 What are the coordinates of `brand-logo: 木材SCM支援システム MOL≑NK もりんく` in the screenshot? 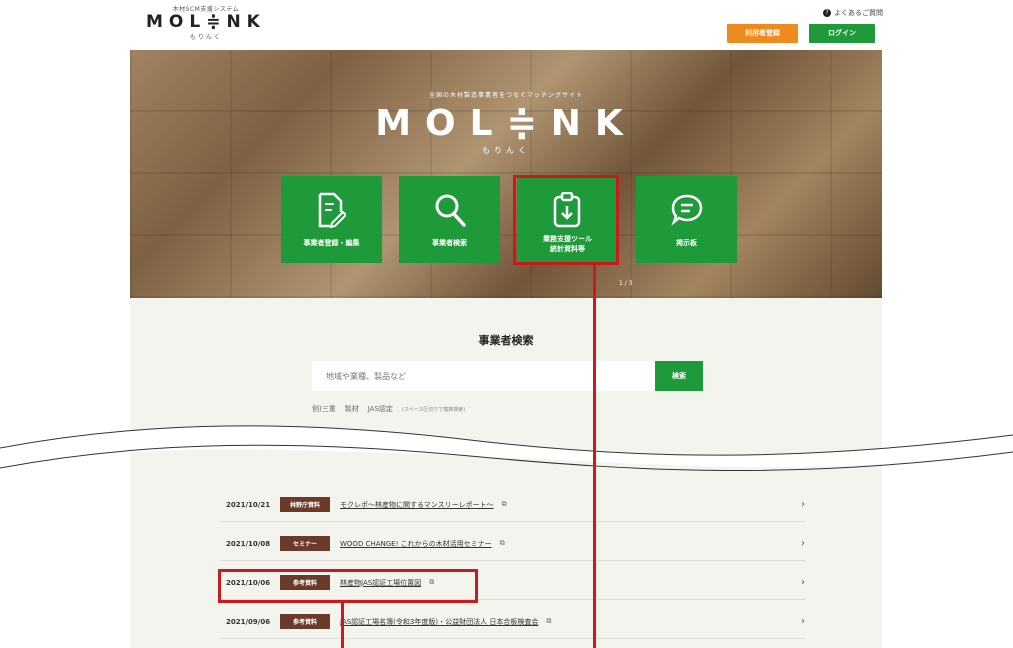 It's located at (206, 22).